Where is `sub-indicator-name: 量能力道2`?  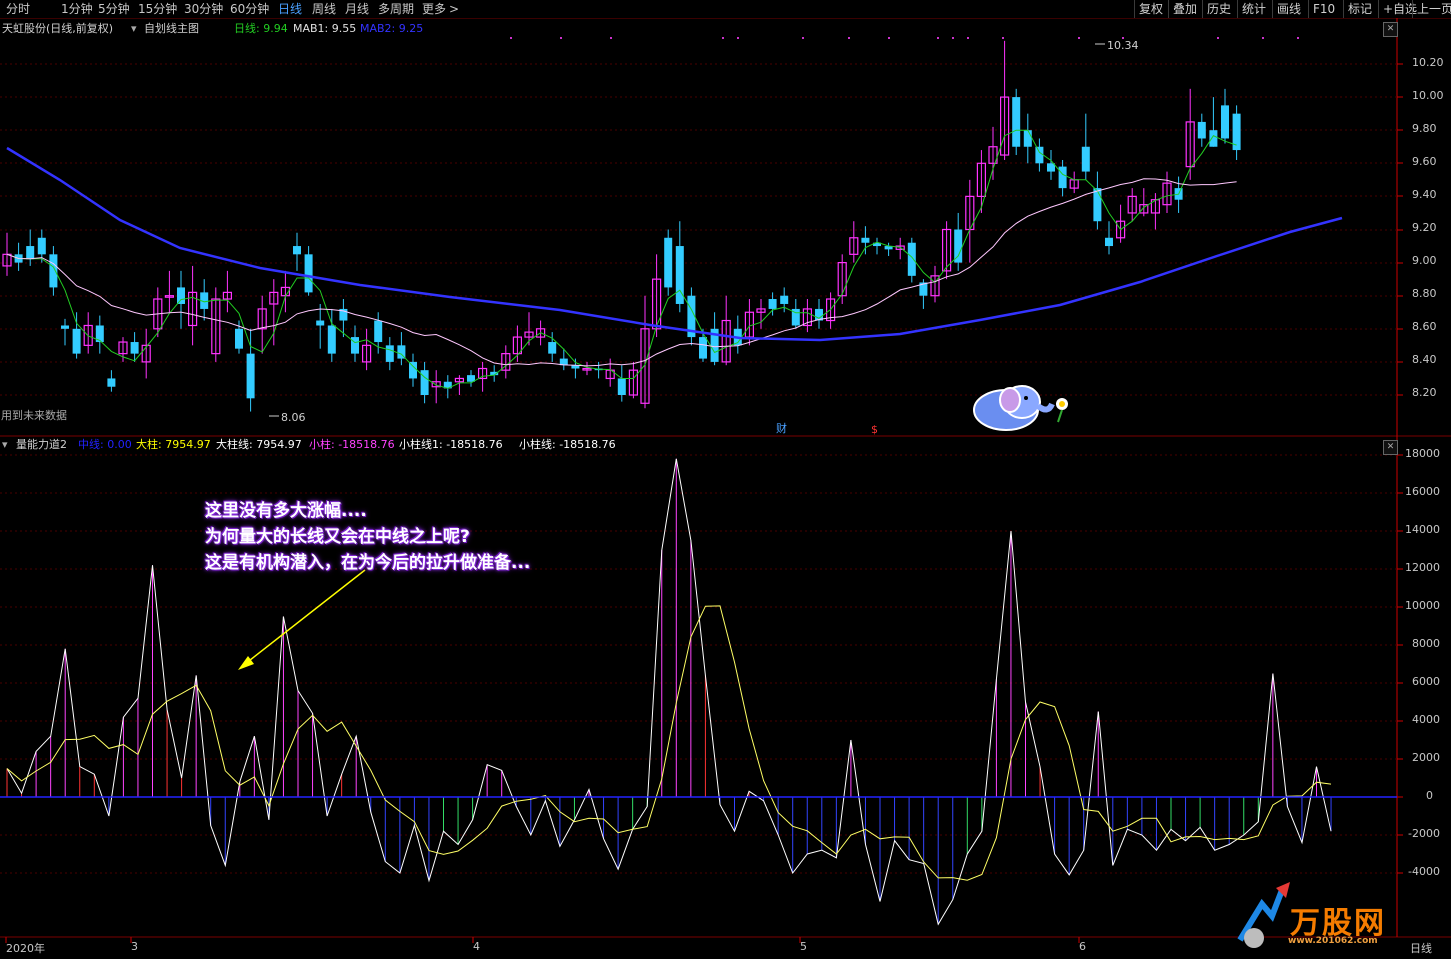 sub-indicator-name: 量能力道2 is located at coordinates (41, 445).